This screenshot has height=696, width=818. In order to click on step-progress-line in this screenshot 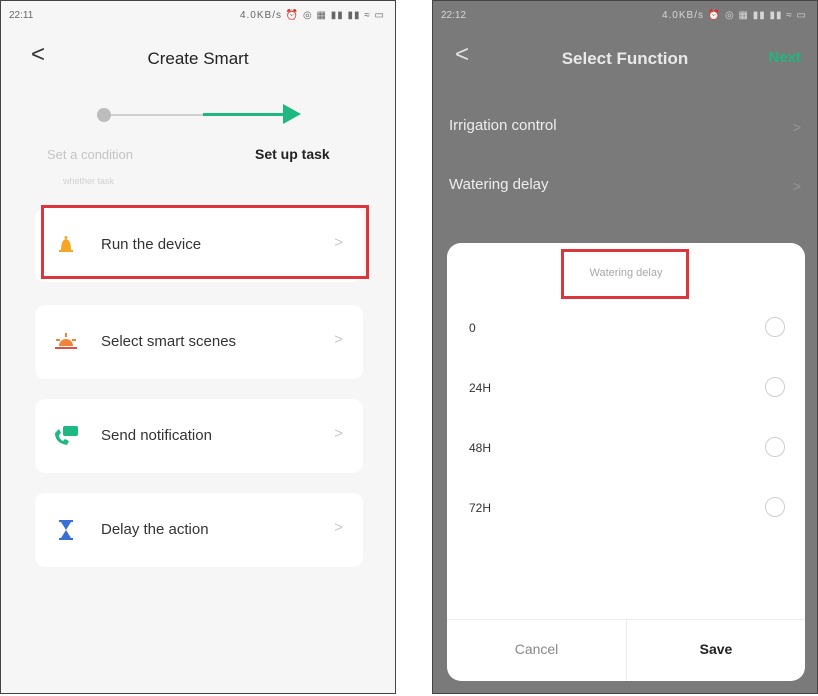, I will do `click(157, 115)`.